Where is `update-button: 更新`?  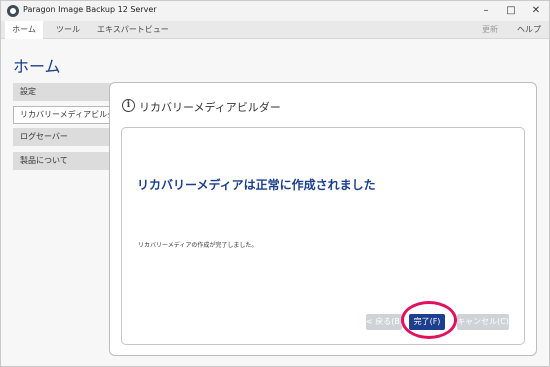 update-button: 更新 is located at coordinates (490, 30).